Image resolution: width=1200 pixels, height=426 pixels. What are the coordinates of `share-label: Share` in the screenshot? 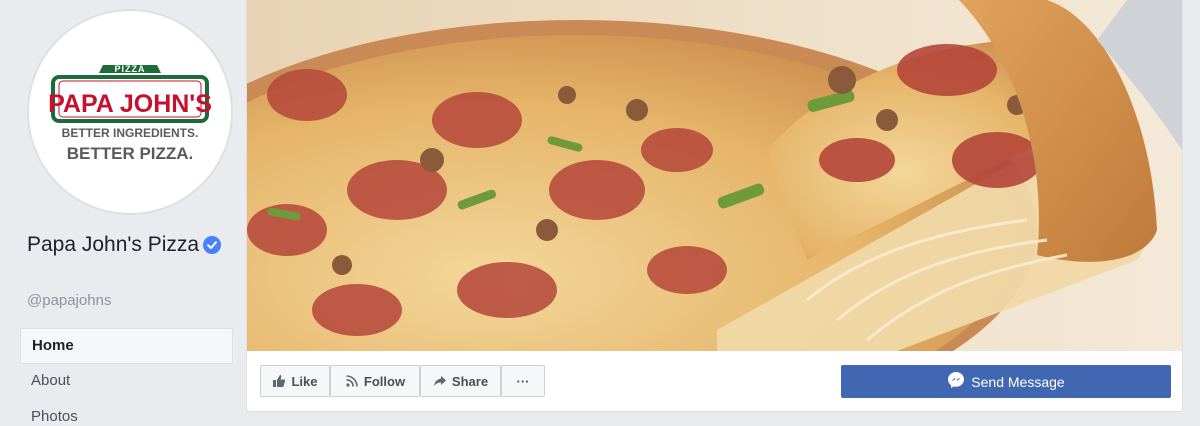 It's located at (470, 381).